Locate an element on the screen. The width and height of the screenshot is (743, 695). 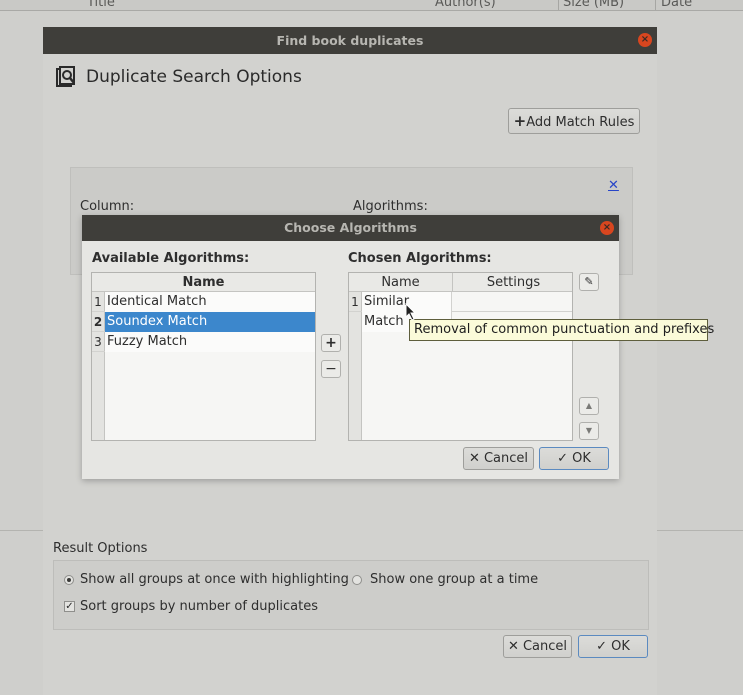
dialog-title: Choose Algorithms is located at coordinates (350, 227).